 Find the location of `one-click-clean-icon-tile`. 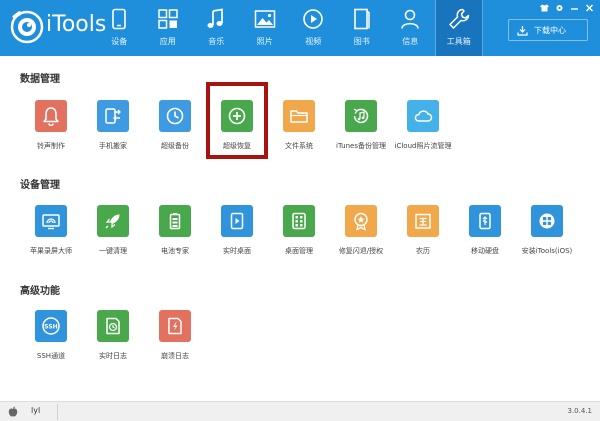

one-click-clean-icon-tile is located at coordinates (113, 221).